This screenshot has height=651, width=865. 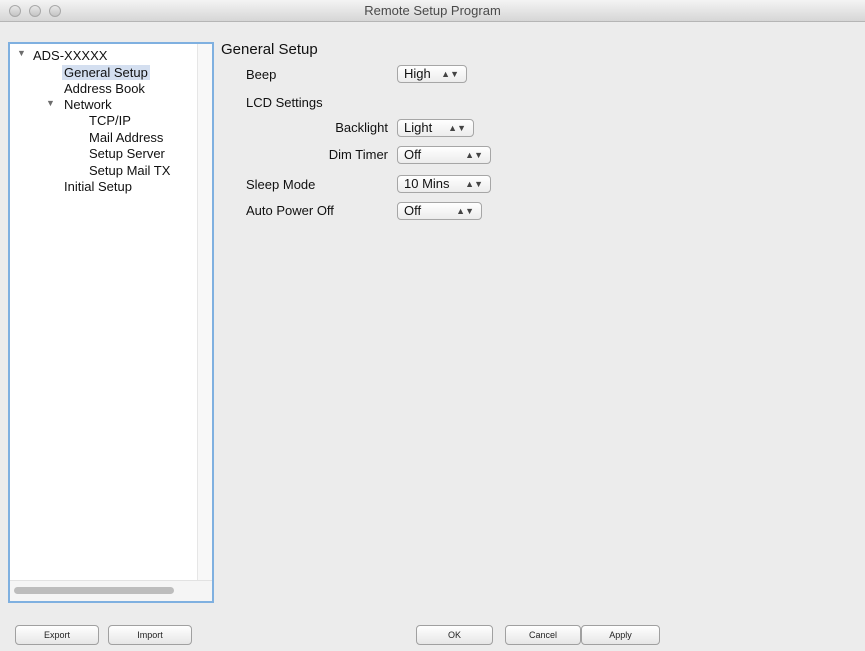 What do you see at coordinates (290, 210) in the screenshot?
I see `auto-power-off-label: Auto Power Off` at bounding box center [290, 210].